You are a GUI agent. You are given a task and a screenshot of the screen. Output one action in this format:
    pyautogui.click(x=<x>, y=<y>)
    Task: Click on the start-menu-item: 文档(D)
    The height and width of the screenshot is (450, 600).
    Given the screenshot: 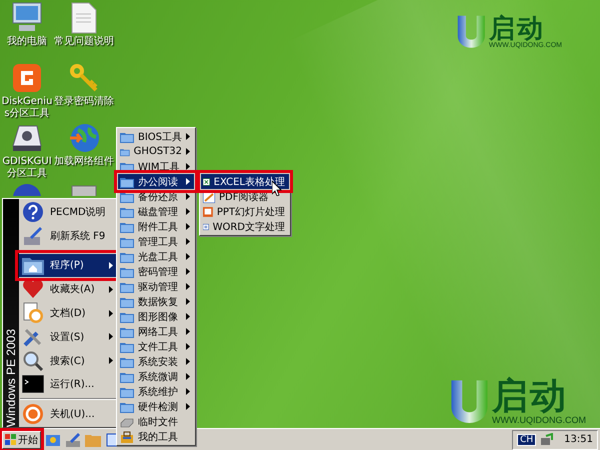 What is the action you would take?
    pyautogui.click(x=68, y=313)
    